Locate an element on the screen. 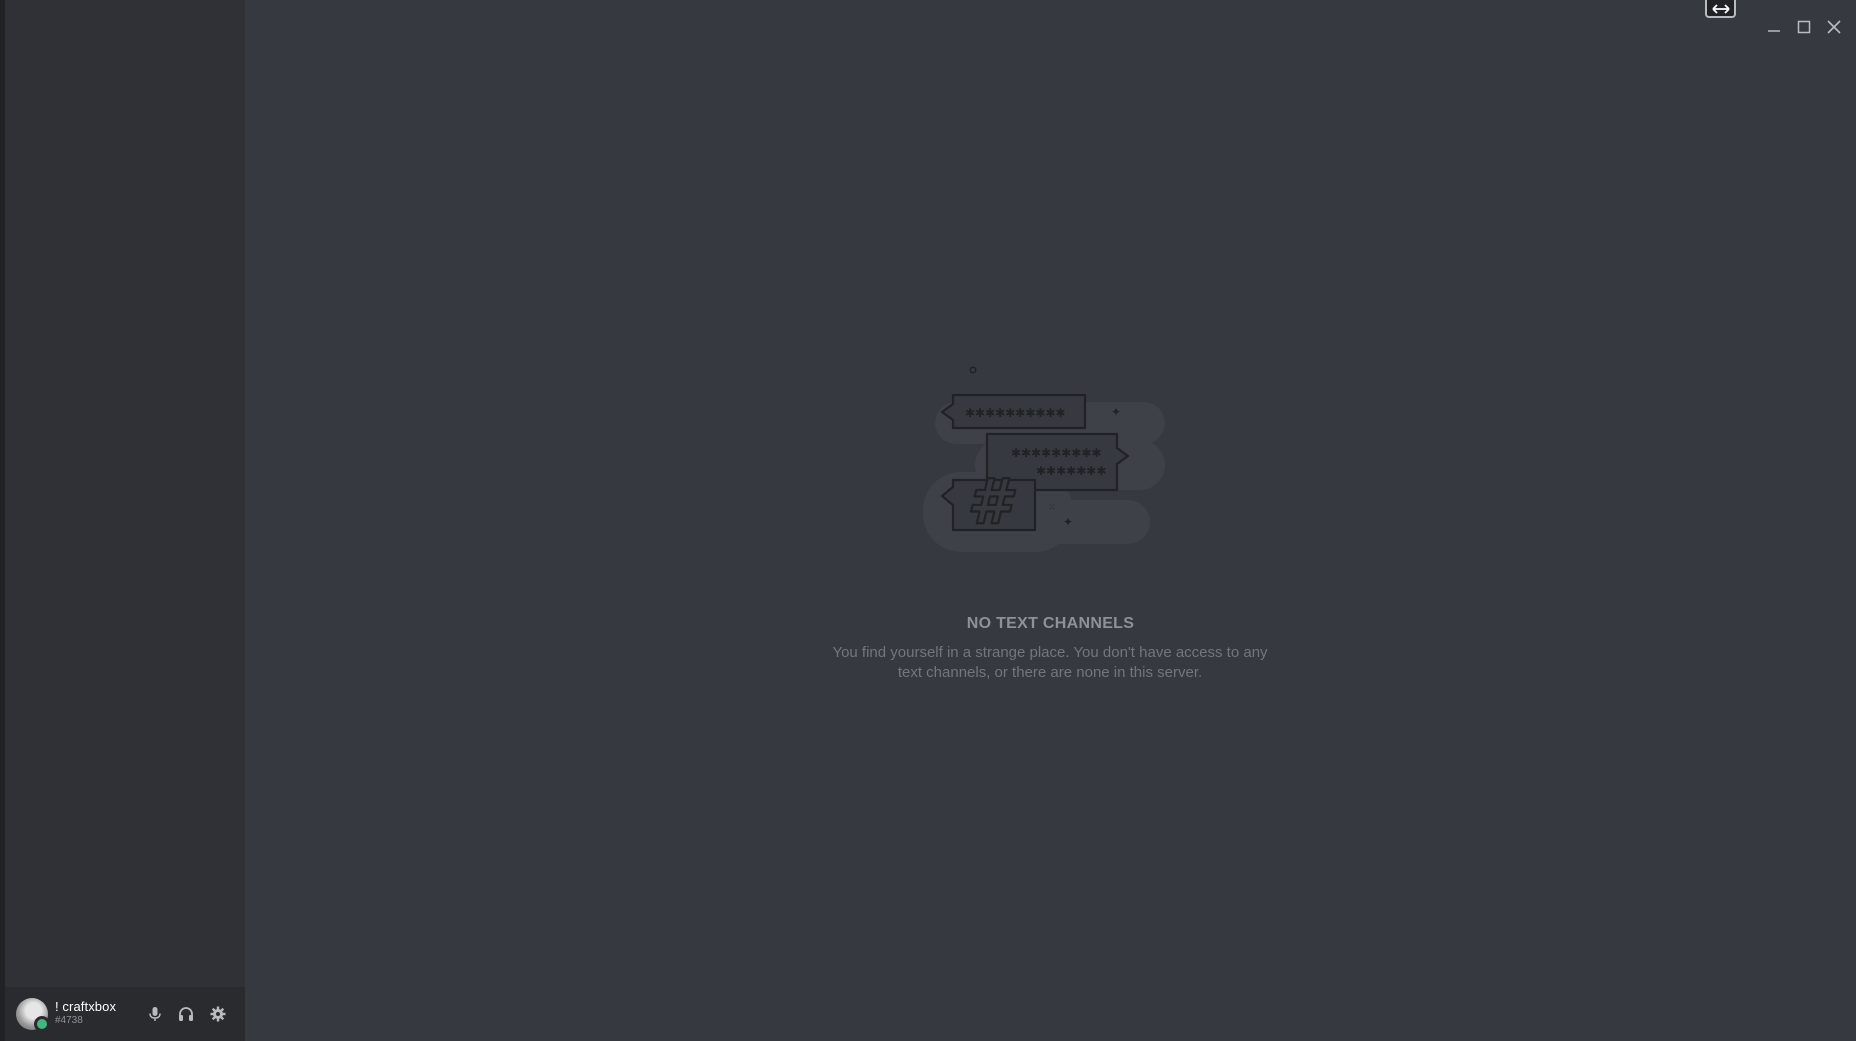  layout-toggle-button is located at coordinates (1720, 9).